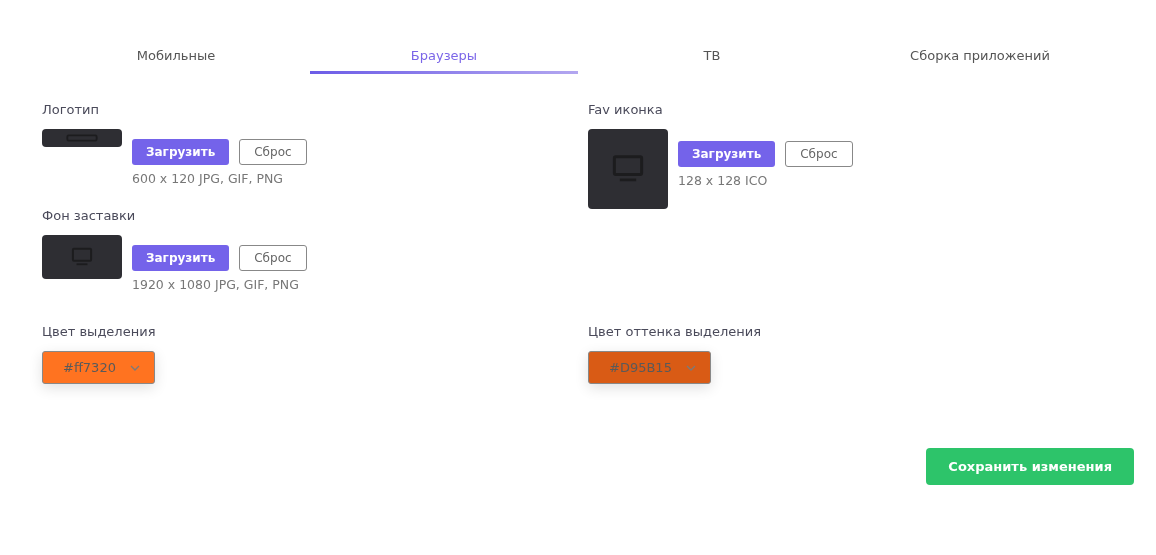 This screenshot has width=1156, height=555. Describe the element at coordinates (176, 56) in the screenshot. I see `tab: Мобильные` at that location.